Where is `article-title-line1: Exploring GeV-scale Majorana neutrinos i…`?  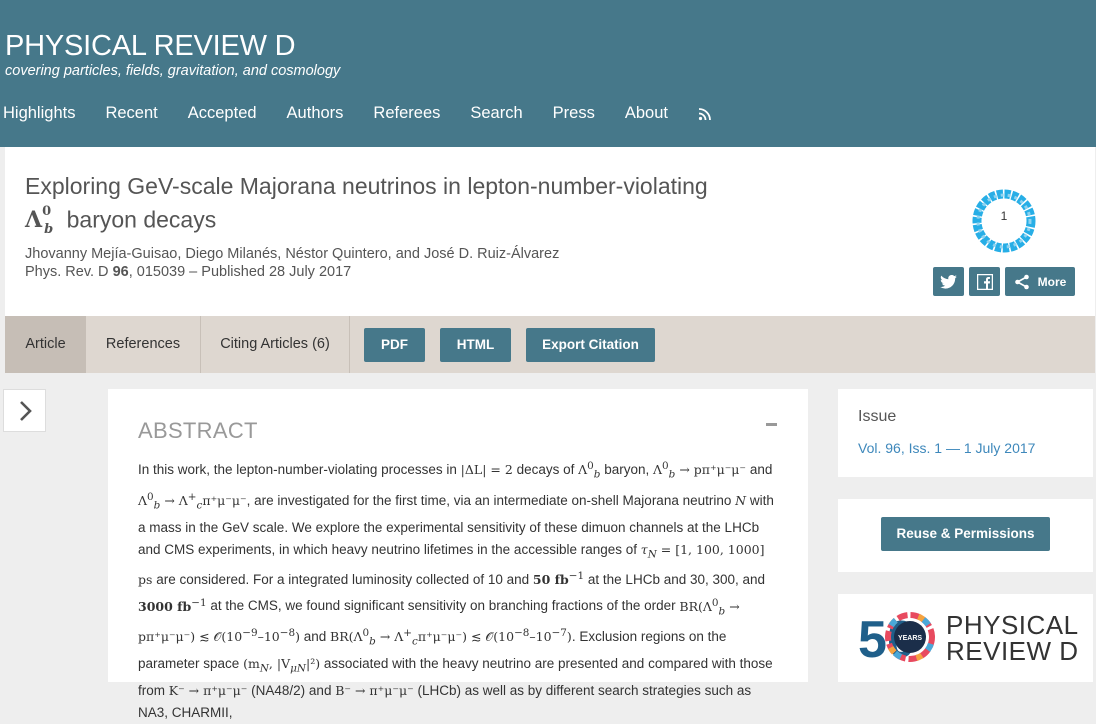
article-title-line1: Exploring GeV-scale Majorana neutrinos i… is located at coordinates (366, 186).